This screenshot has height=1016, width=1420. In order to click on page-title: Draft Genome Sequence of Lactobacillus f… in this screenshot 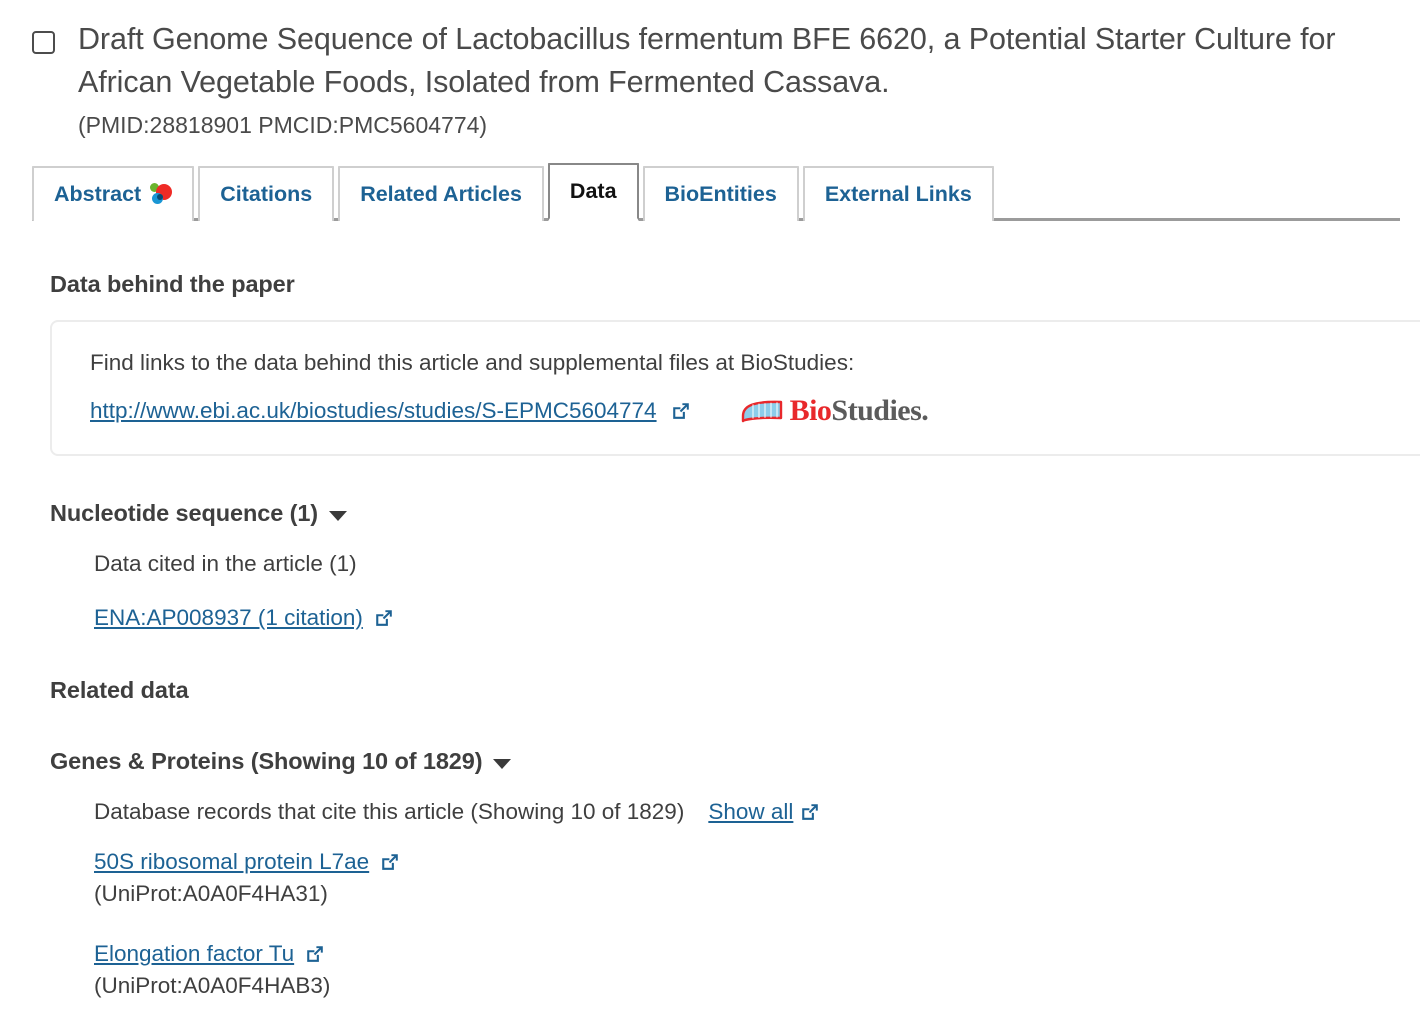, I will do `click(707, 61)`.